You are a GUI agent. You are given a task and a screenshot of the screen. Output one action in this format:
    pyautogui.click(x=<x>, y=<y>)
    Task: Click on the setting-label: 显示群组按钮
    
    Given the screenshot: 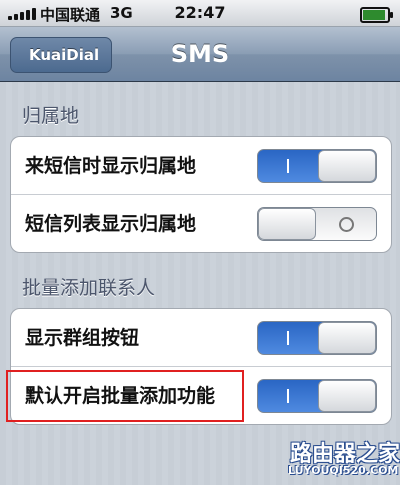 What is the action you would take?
    pyautogui.click(x=82, y=338)
    